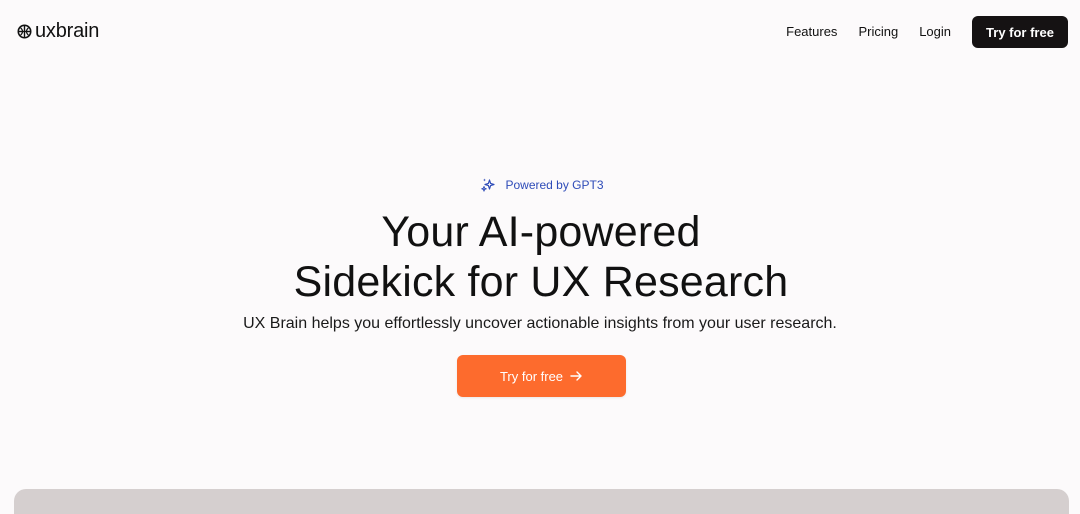 Image resolution: width=1080 pixels, height=514 pixels. Describe the element at coordinates (531, 376) in the screenshot. I see `hero-cta-label: Try for free` at that location.